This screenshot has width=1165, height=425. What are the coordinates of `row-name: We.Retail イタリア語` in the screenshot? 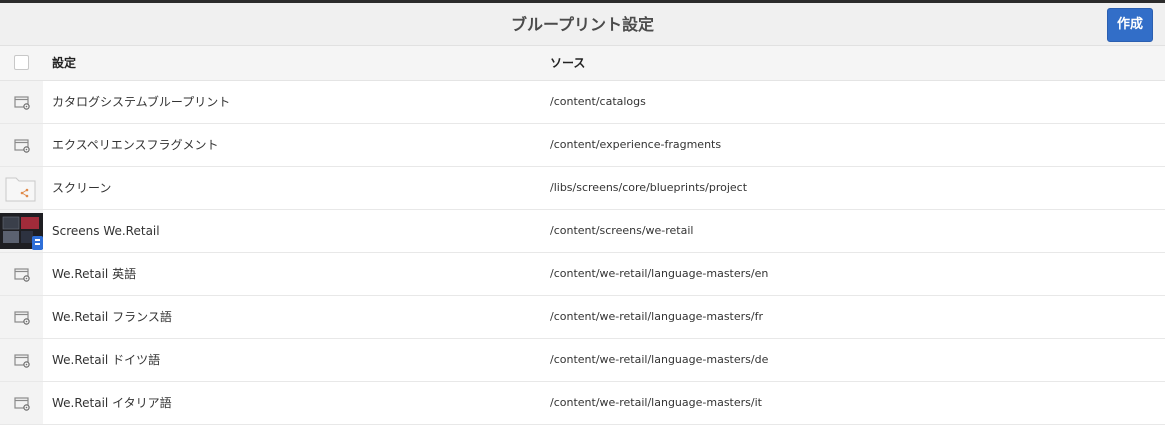 It's located at (112, 403).